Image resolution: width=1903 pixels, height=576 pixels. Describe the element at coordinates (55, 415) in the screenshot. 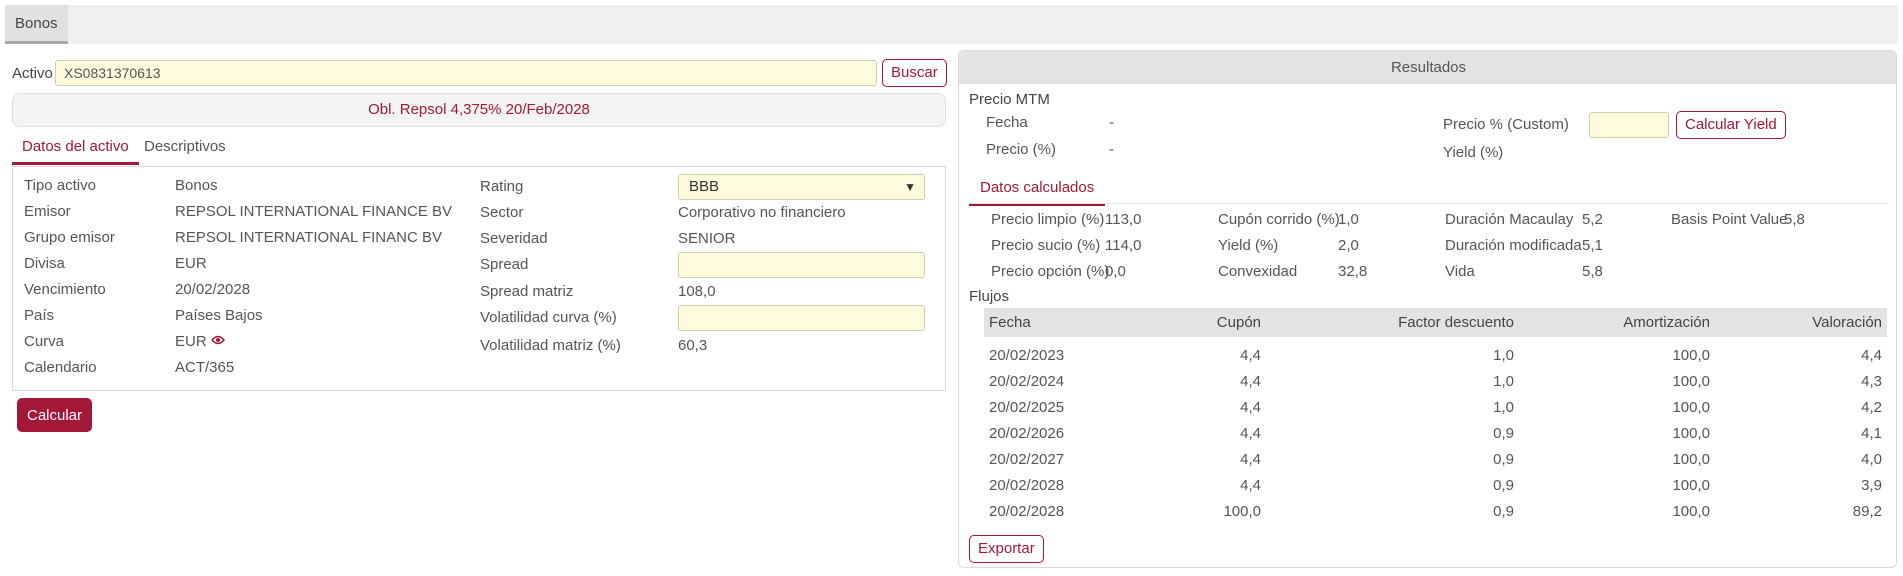

I see `calculate-button: Calcular` at that location.